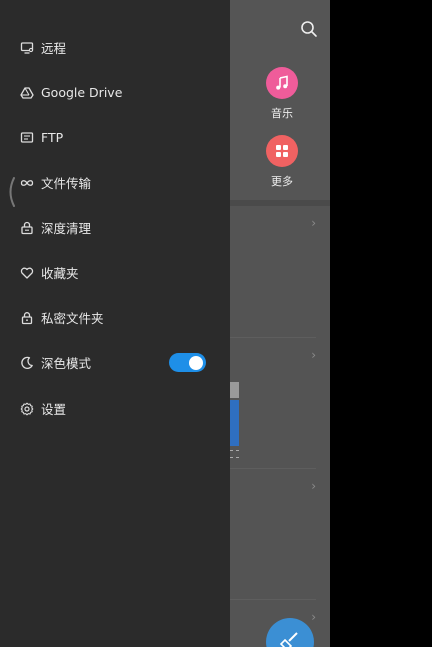 The image size is (432, 647). Describe the element at coordinates (115, 362) in the screenshot. I see `drawer-item-dark-mode: 深色模式` at that location.